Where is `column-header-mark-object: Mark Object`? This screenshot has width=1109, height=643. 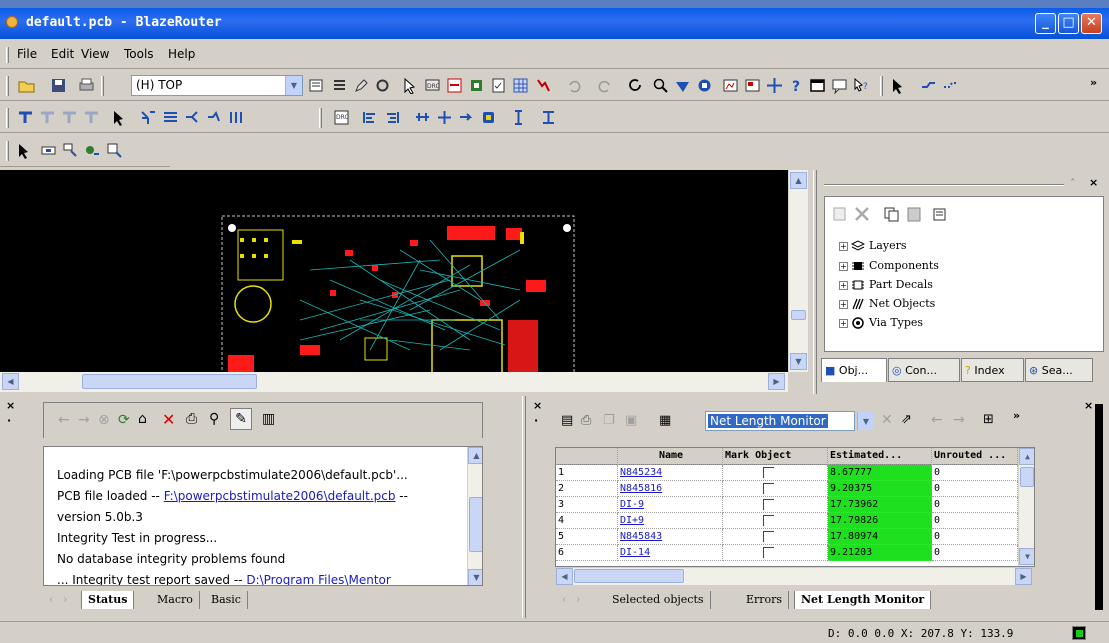
column-header-mark-object: Mark Object is located at coordinates (775, 456).